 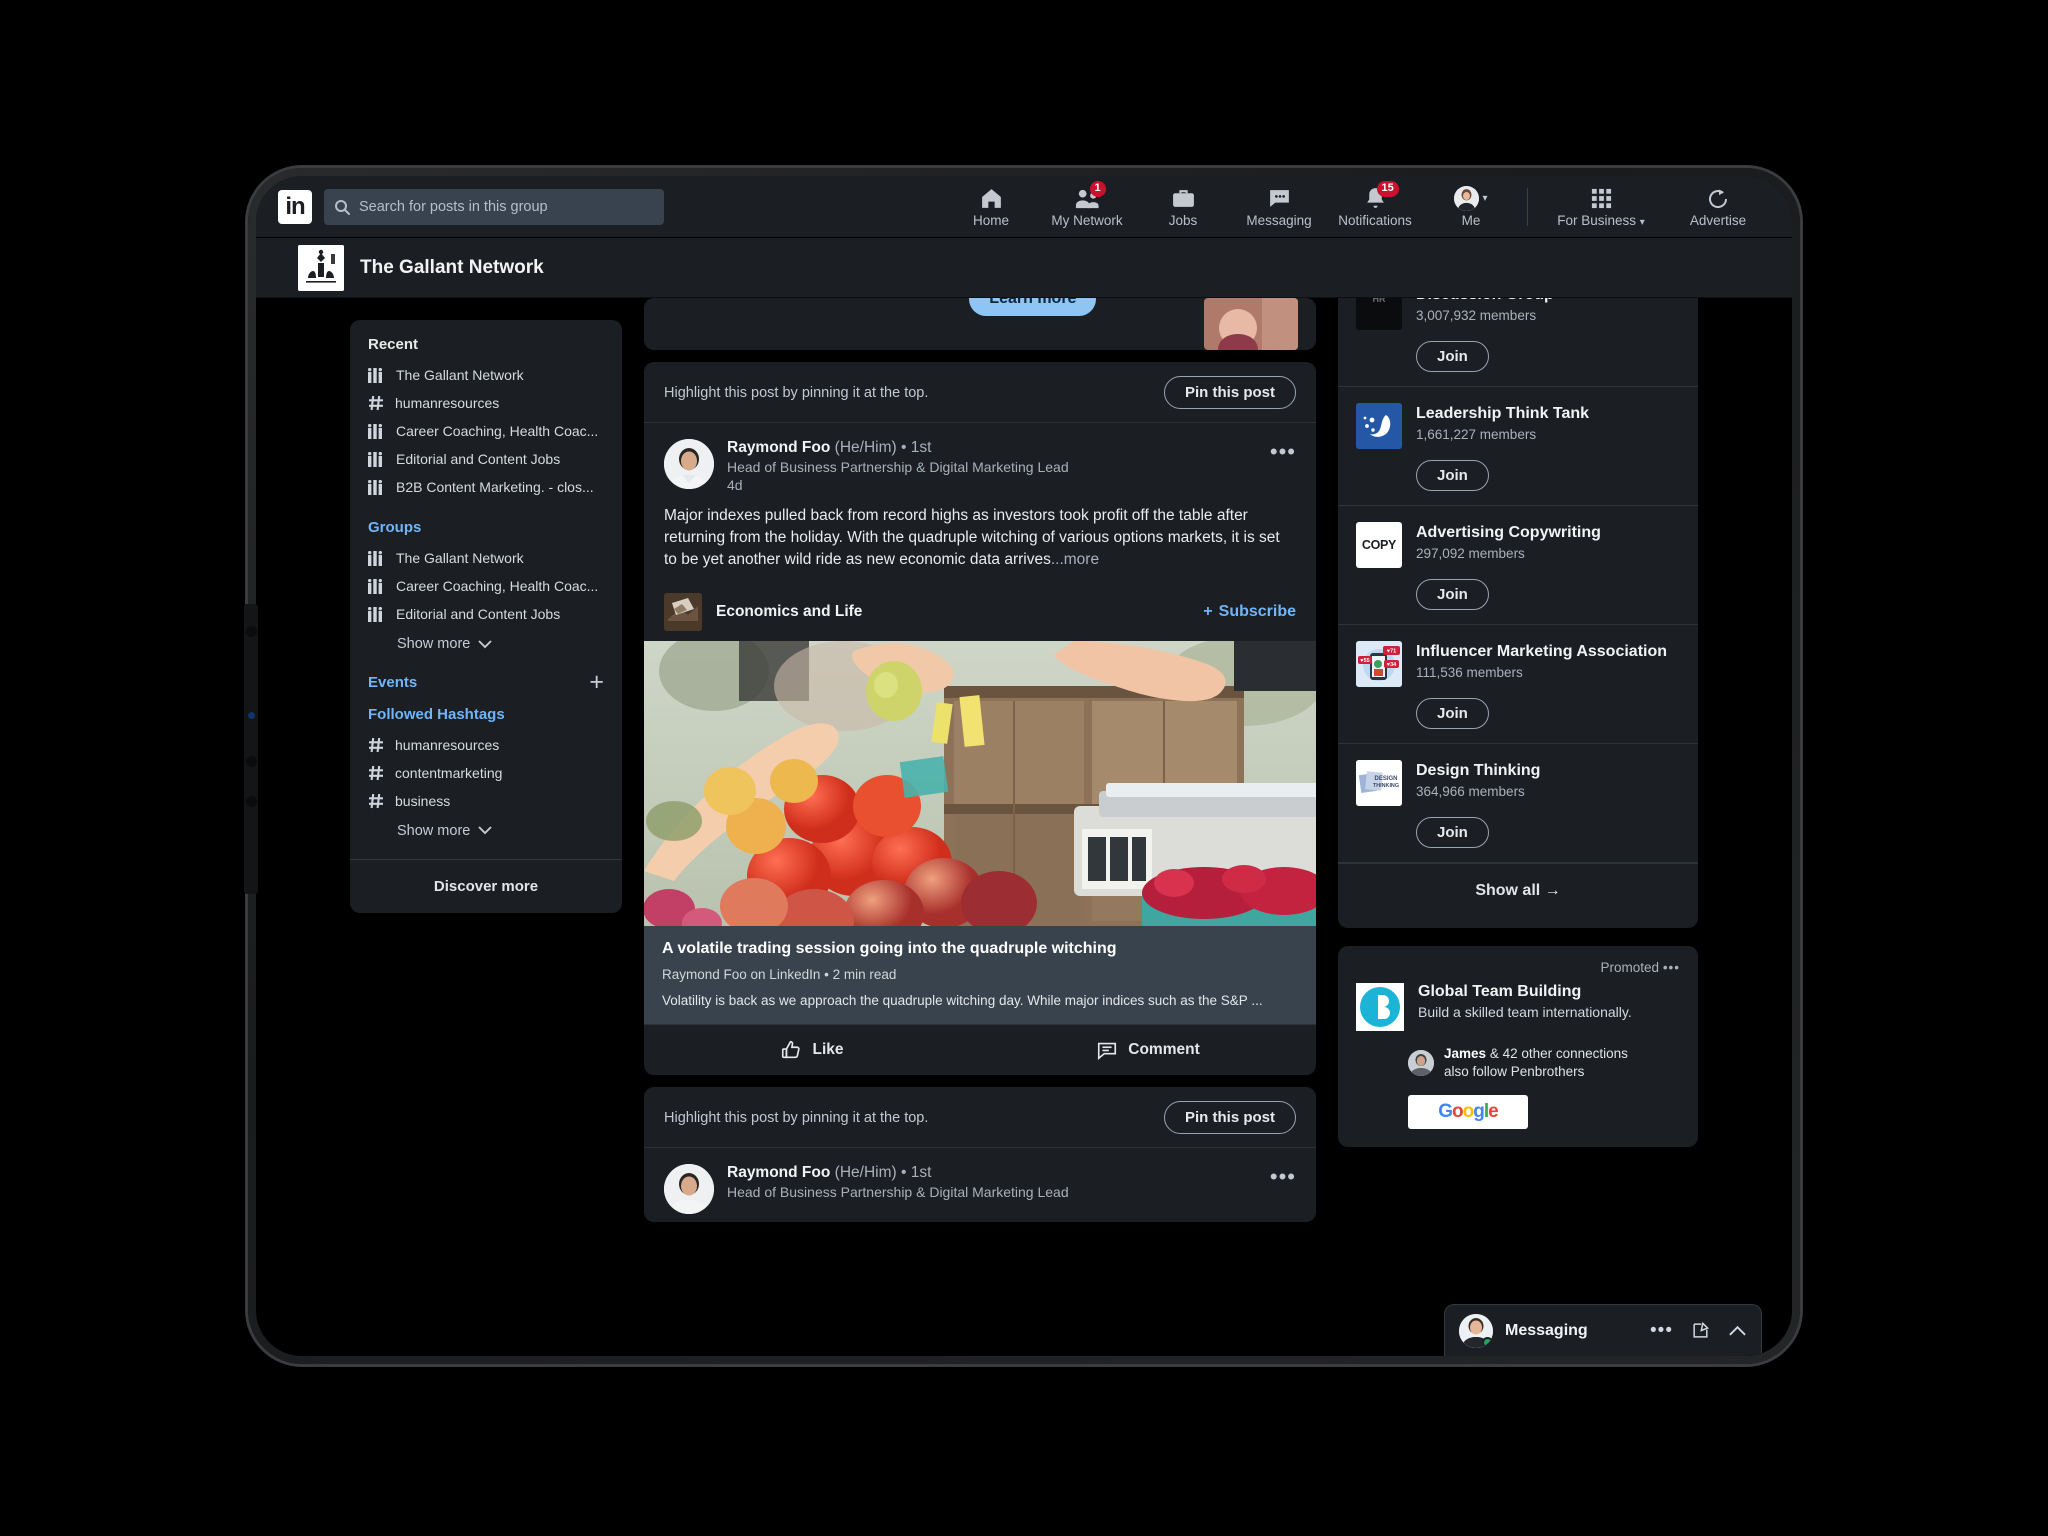 I want to click on group-avatar-icon: COPY, so click(x=1379, y=545).